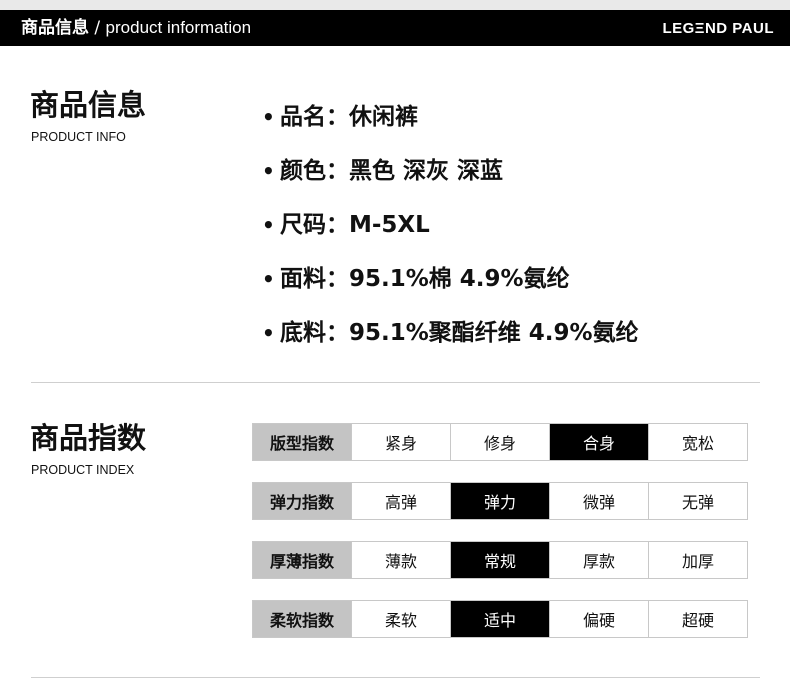 Image resolution: width=790 pixels, height=684 pixels. Describe the element at coordinates (314, 333) in the screenshot. I see `info-item-label: 底料：` at that location.